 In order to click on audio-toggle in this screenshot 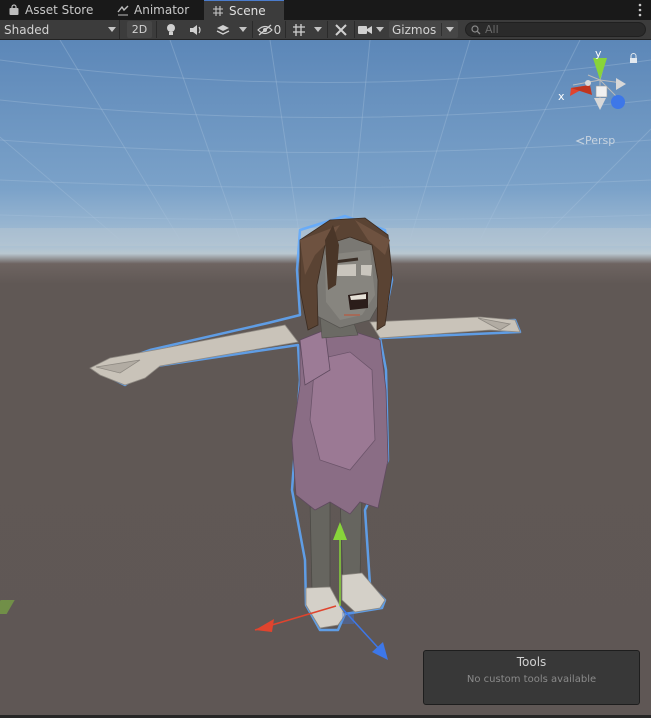, I will do `click(196, 29)`.